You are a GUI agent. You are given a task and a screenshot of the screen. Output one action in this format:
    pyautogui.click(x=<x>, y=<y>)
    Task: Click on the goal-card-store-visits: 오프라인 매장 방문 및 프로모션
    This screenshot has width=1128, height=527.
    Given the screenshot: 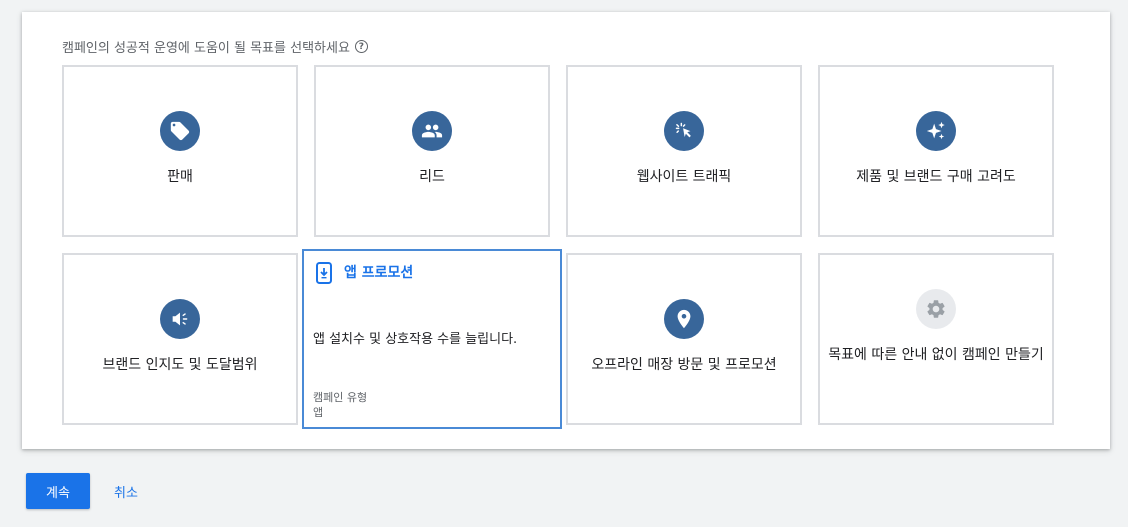 What is the action you would take?
    pyautogui.click(x=684, y=339)
    